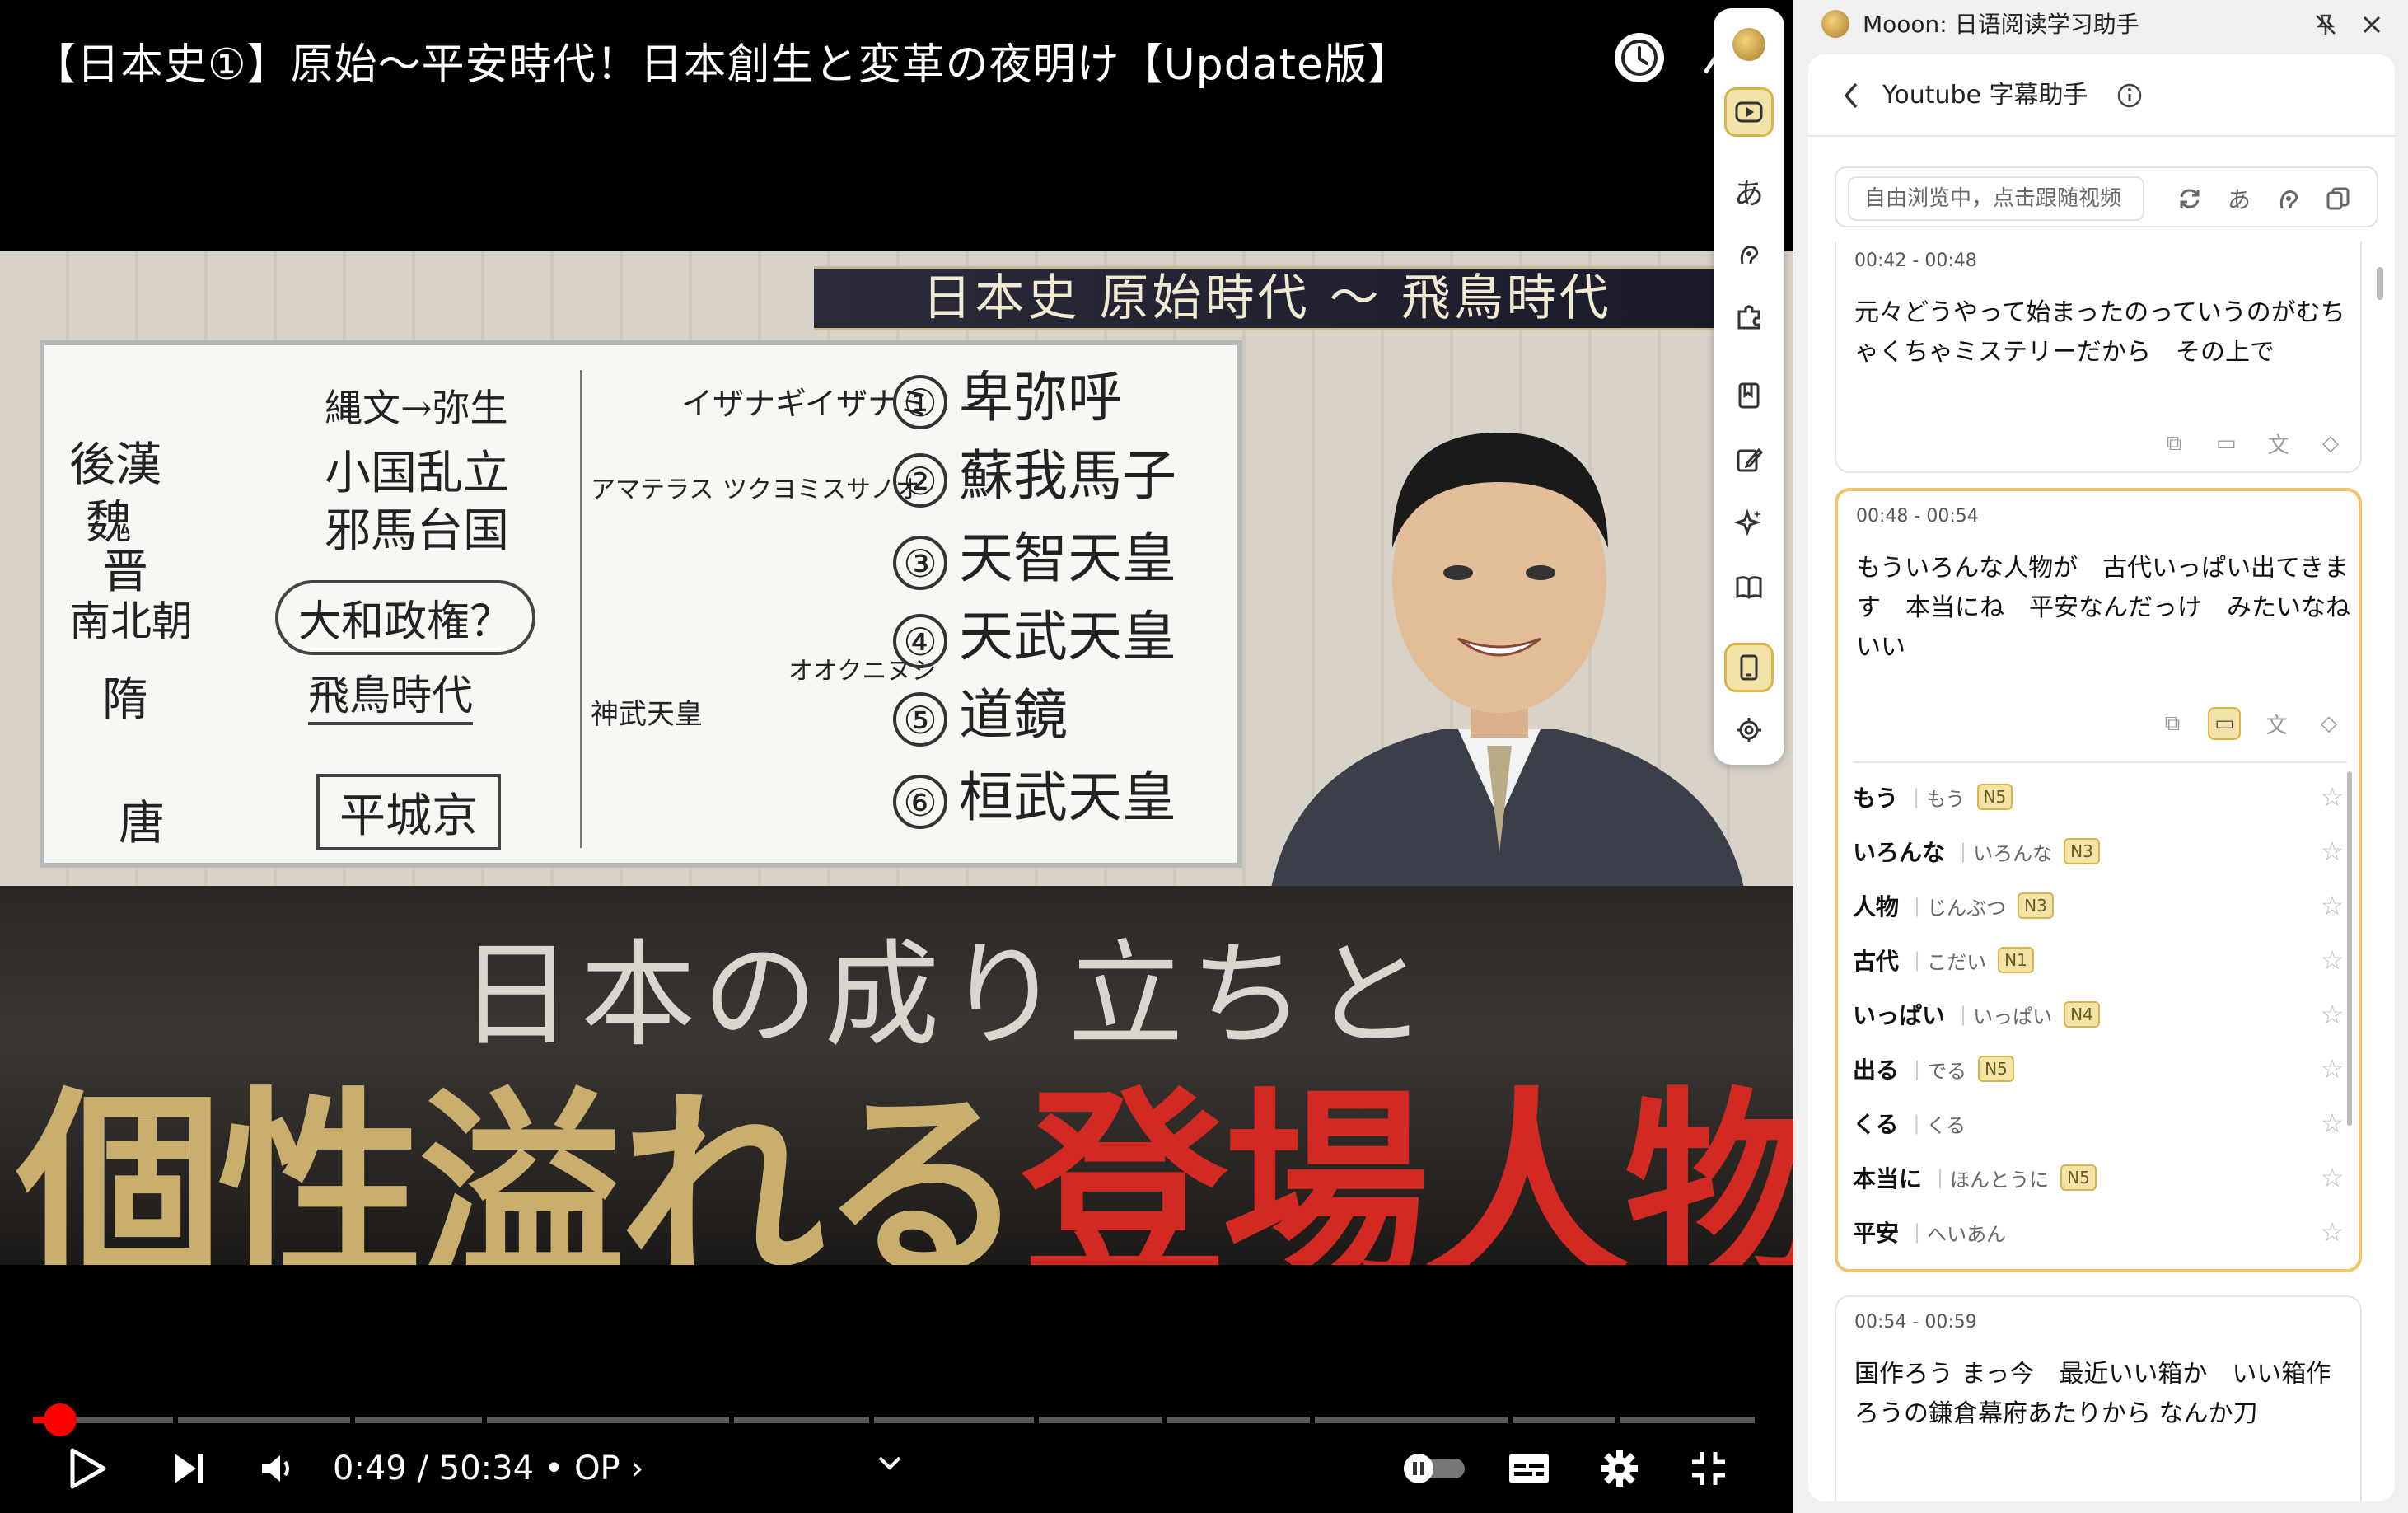  Describe the element at coordinates (2100, 1069) in the screenshot. I see `vocab-row: 出る | でる N5 ☆` at that location.